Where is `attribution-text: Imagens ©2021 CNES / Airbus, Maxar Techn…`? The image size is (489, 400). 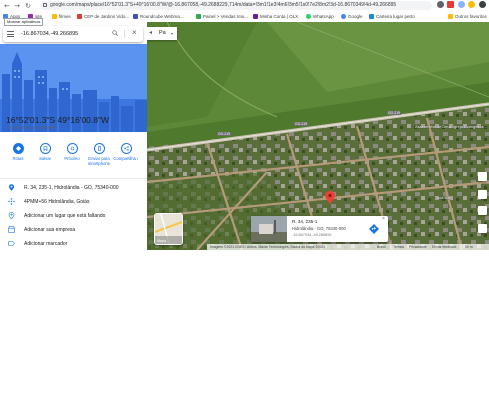
attribution-text: Imagens ©2021 CNES / Airbus, Maxar Techn… is located at coordinates (268, 247).